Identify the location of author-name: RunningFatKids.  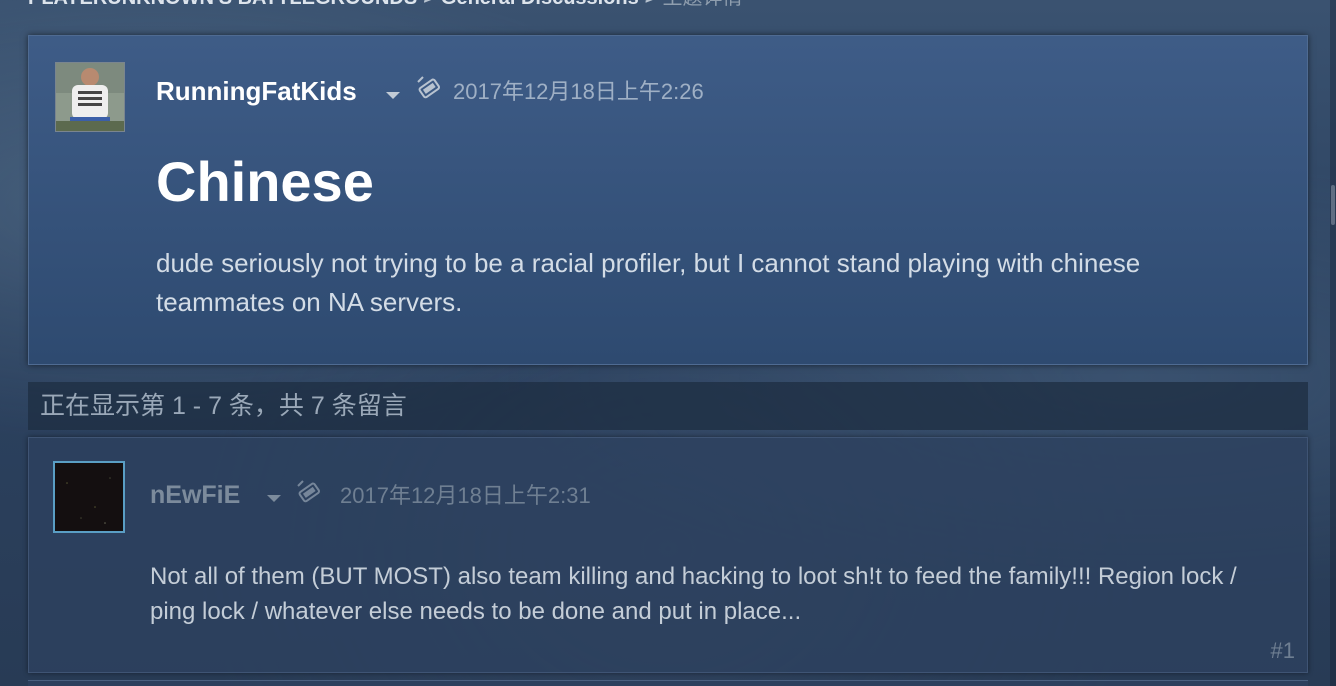
(256, 91).